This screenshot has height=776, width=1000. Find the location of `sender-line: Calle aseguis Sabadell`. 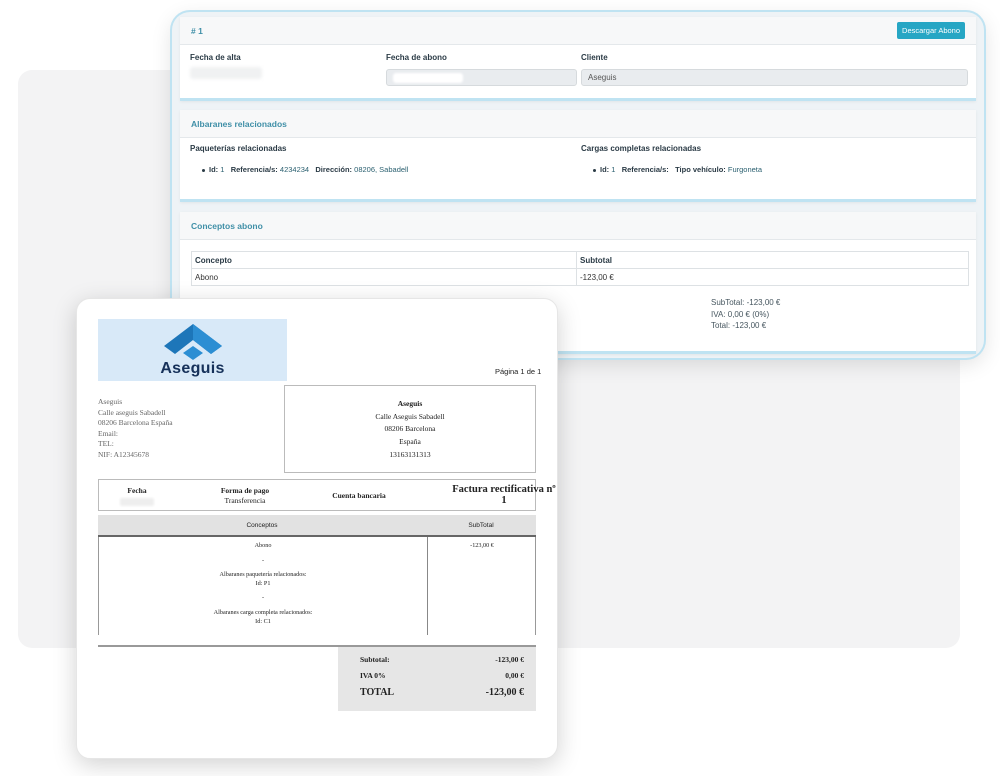

sender-line: Calle aseguis Sabadell is located at coordinates (132, 412).